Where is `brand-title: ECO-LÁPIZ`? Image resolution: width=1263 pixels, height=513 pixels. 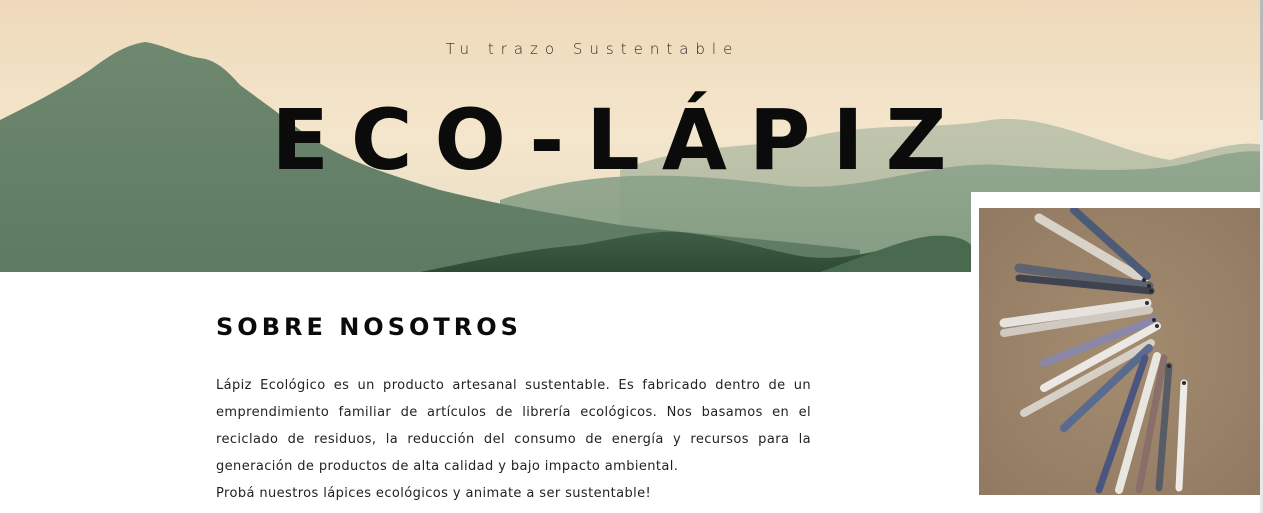 brand-title: ECO-LÁPIZ is located at coordinates (620, 140).